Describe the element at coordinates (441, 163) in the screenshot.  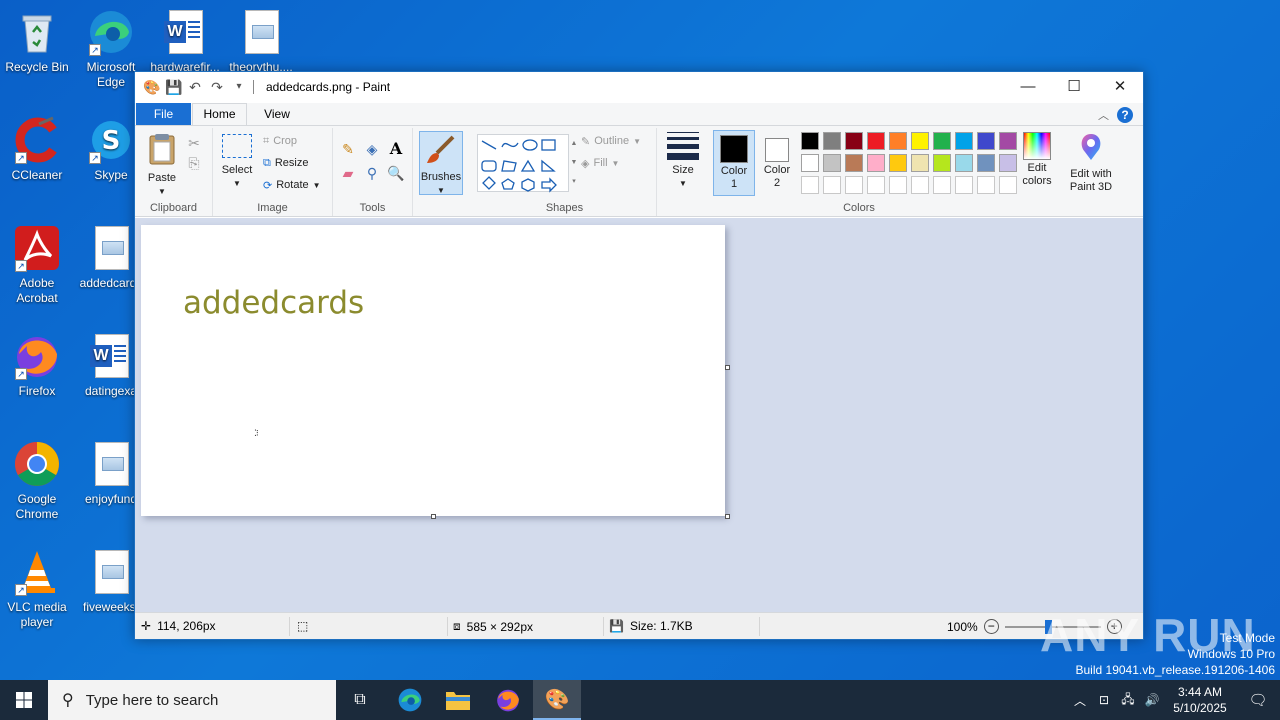
I see `brushes-button: Brushes ▼` at that location.